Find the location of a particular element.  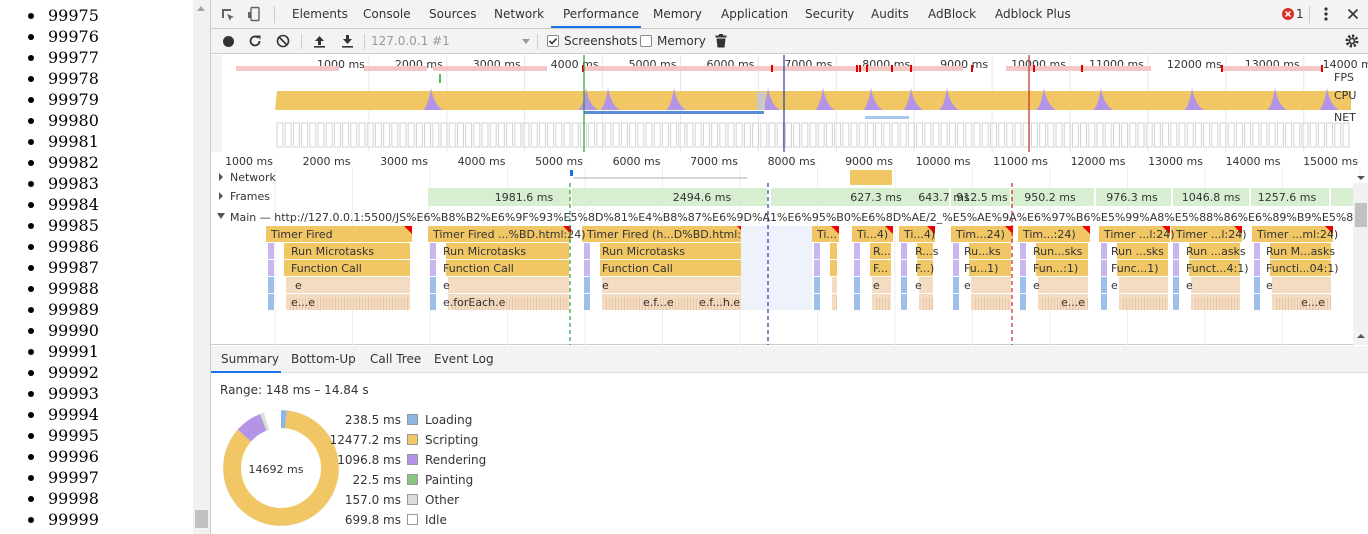

reload-record-icon is located at coordinates (255, 41).